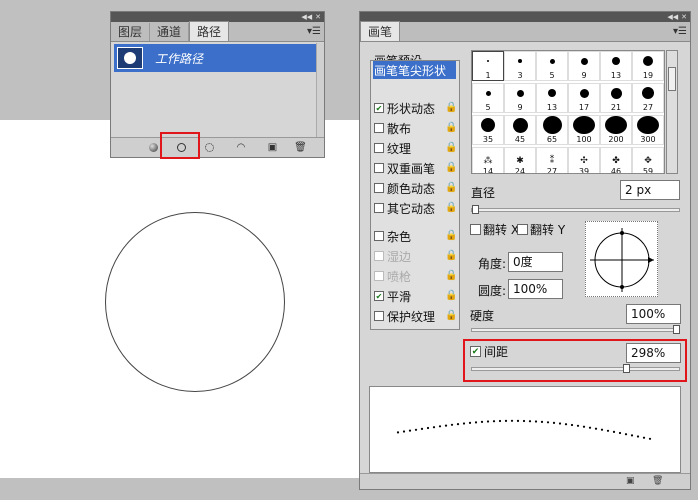  What do you see at coordinates (488, 98) in the screenshot?
I see `brush-tip-6: 5` at bounding box center [488, 98].